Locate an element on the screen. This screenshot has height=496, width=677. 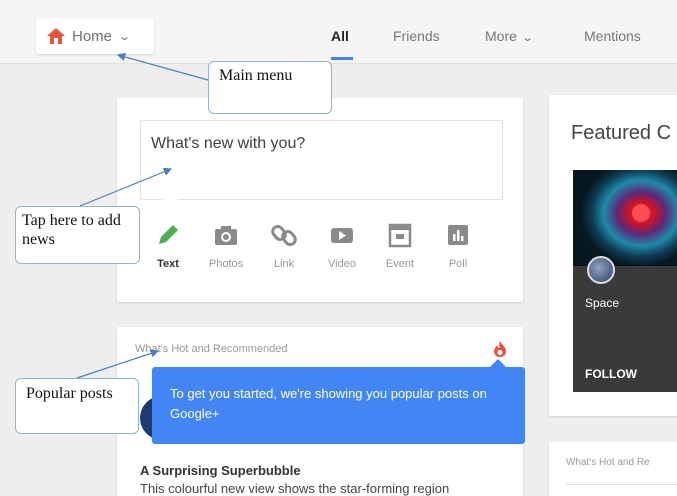
post-type-label: Link is located at coordinates (284, 264).